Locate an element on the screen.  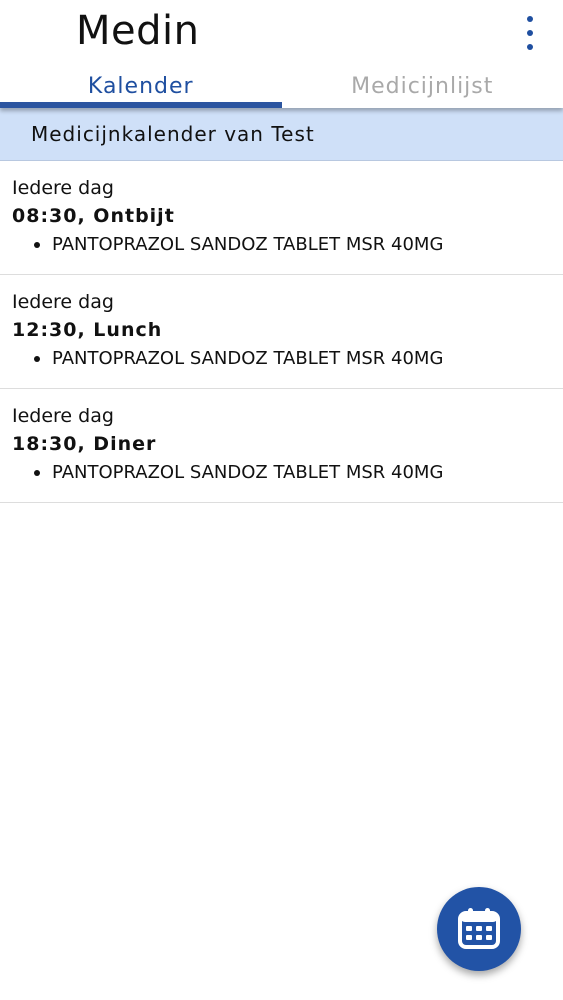
app-title: Medin is located at coordinates (138, 31).